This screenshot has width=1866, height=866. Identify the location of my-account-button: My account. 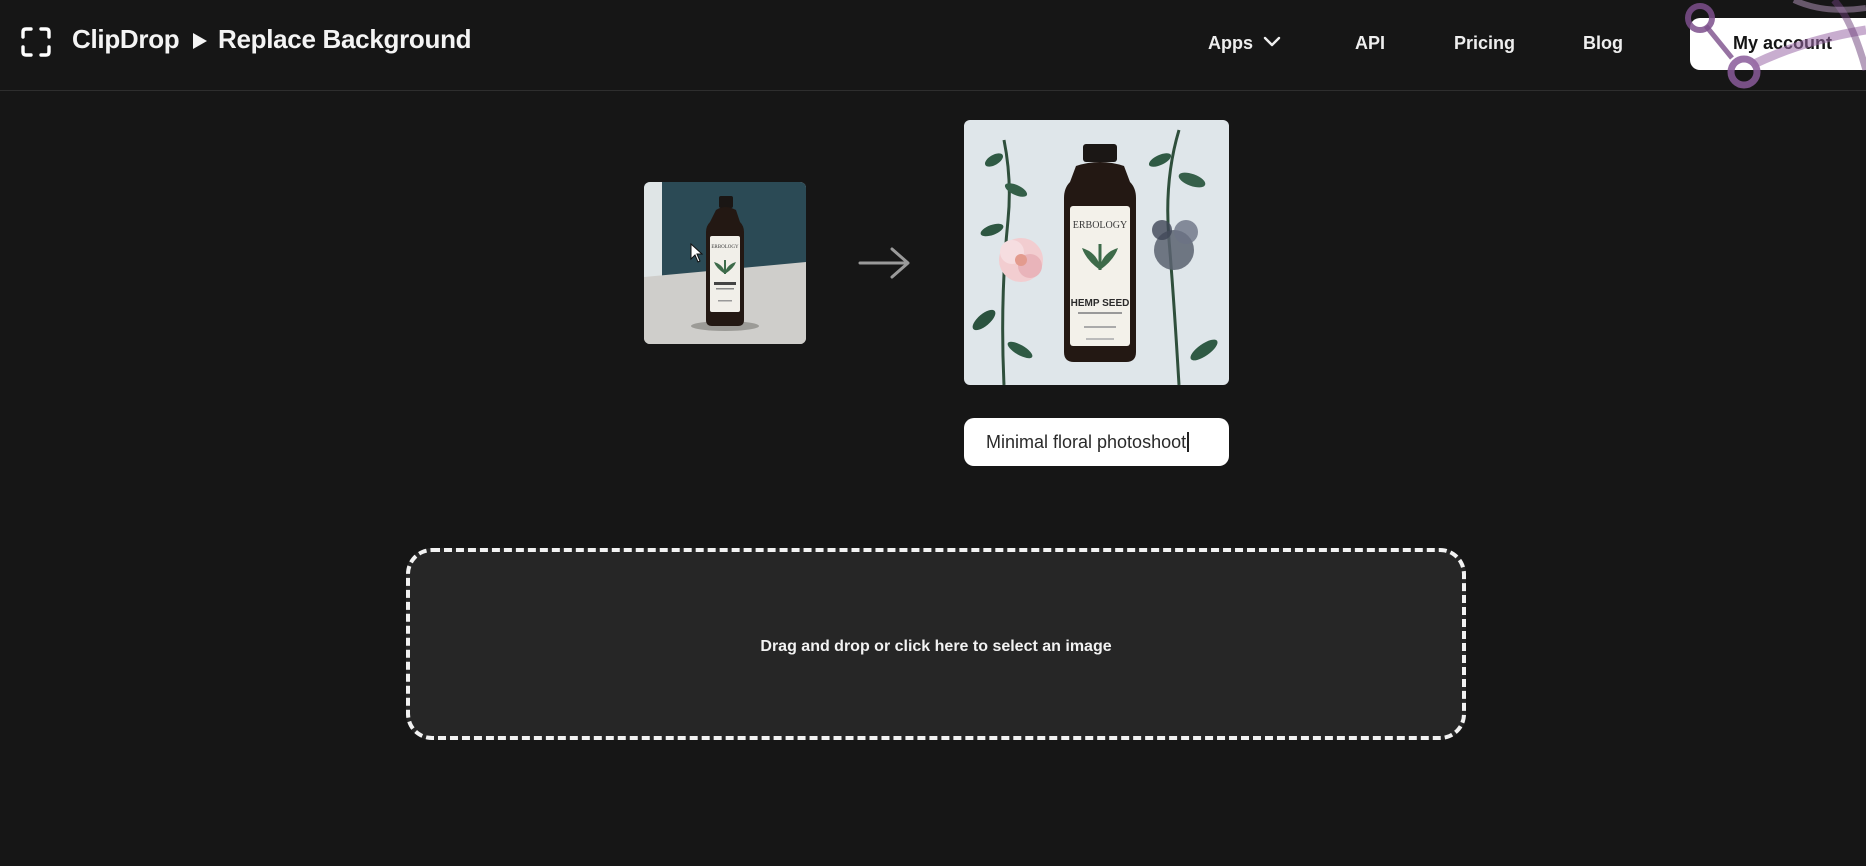
(1778, 44).